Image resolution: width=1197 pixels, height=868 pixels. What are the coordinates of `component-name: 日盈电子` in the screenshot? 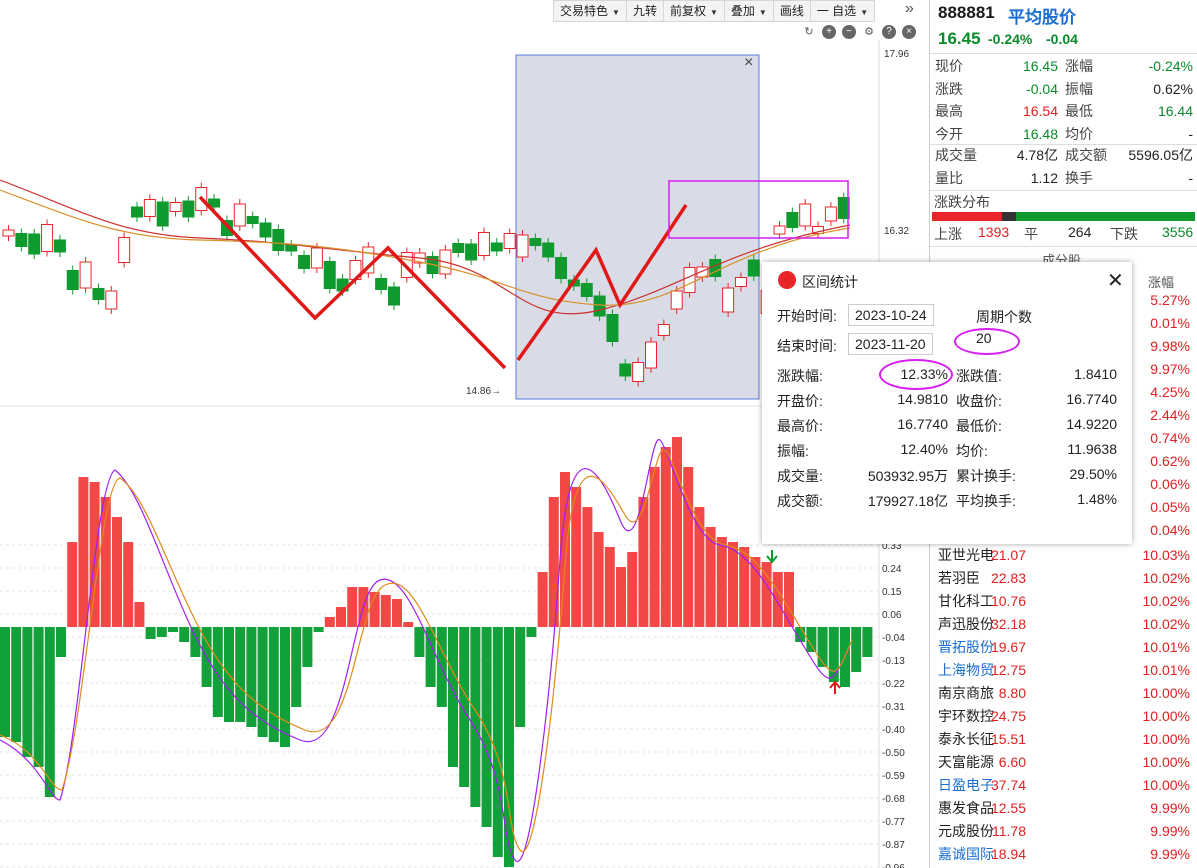 It's located at (966, 785).